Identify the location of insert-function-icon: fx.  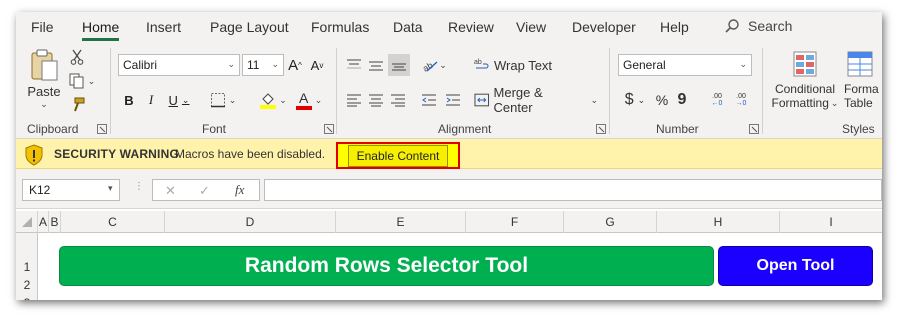
(239, 190).